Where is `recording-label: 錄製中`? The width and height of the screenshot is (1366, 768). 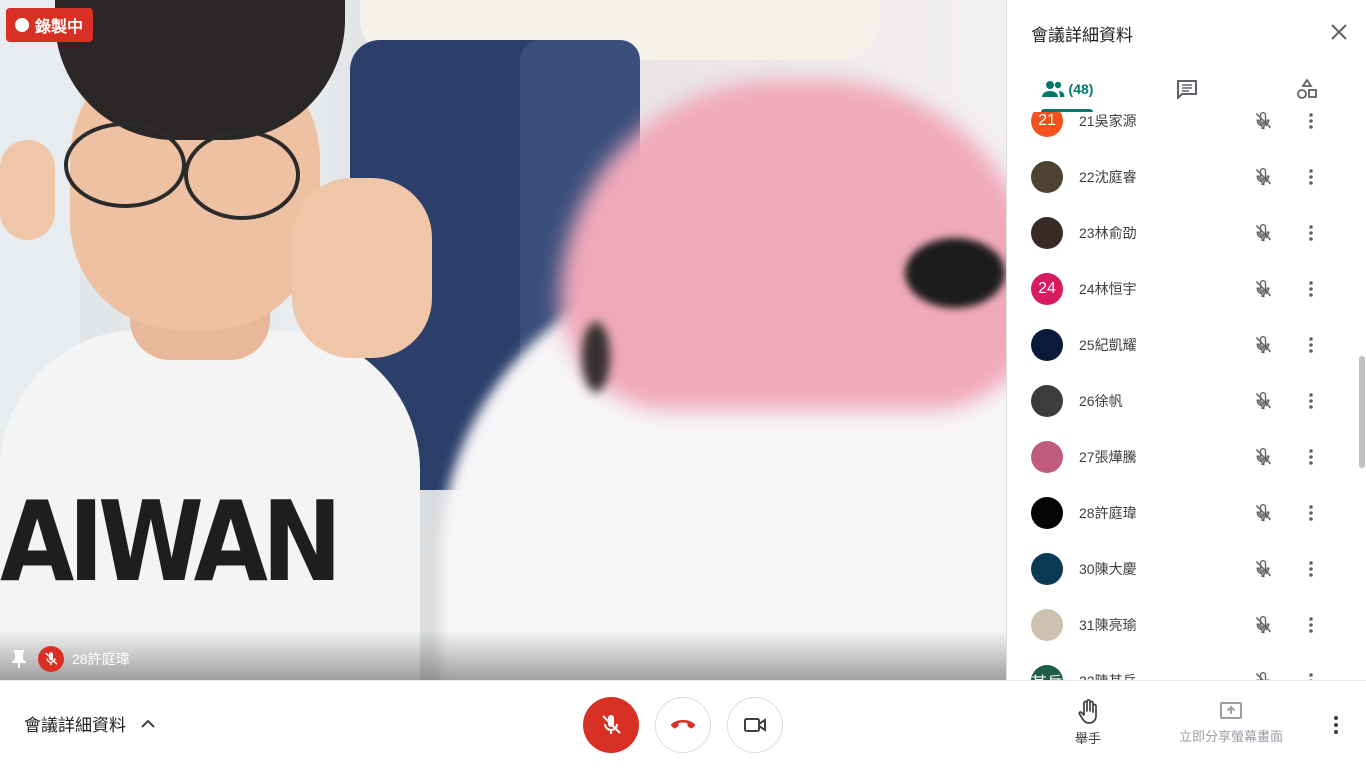
recording-label: 錄製中 is located at coordinates (59, 27).